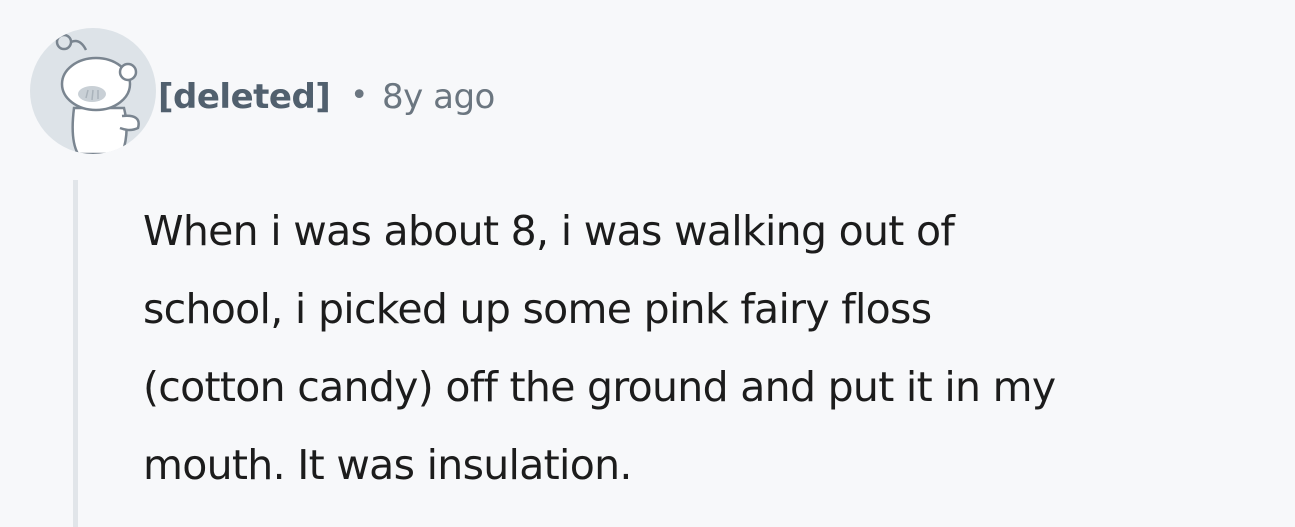 The width and height of the screenshot is (1295, 527). I want to click on snoo-avatar-icon, so click(97, 93).